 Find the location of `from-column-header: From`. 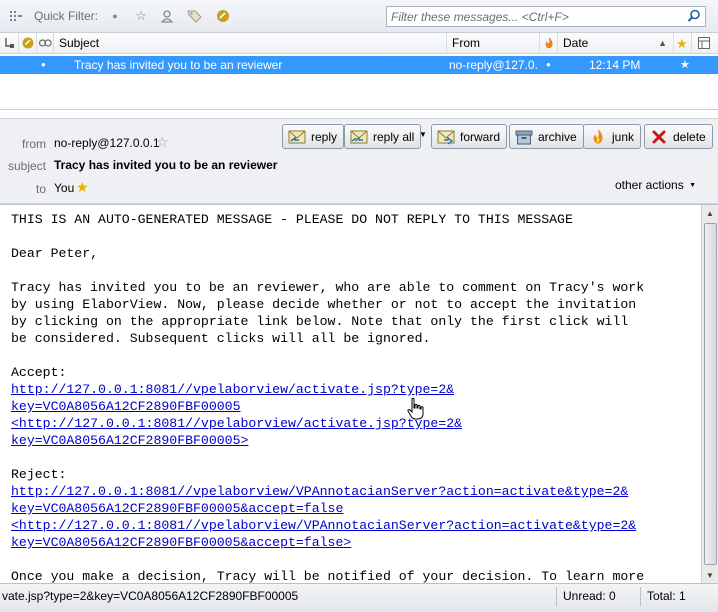

from-column-header: From is located at coordinates (493, 43).